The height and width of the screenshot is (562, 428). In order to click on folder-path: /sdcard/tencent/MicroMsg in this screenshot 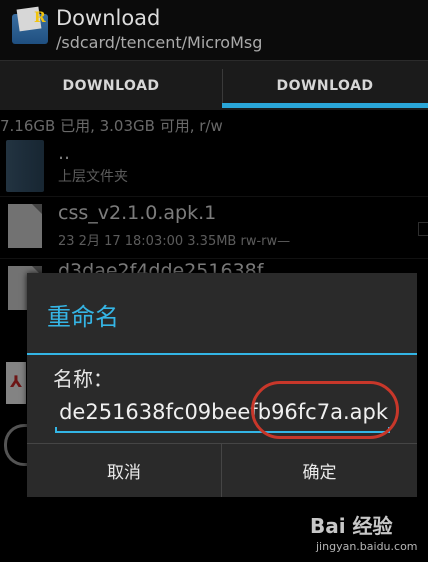, I will do `click(159, 42)`.